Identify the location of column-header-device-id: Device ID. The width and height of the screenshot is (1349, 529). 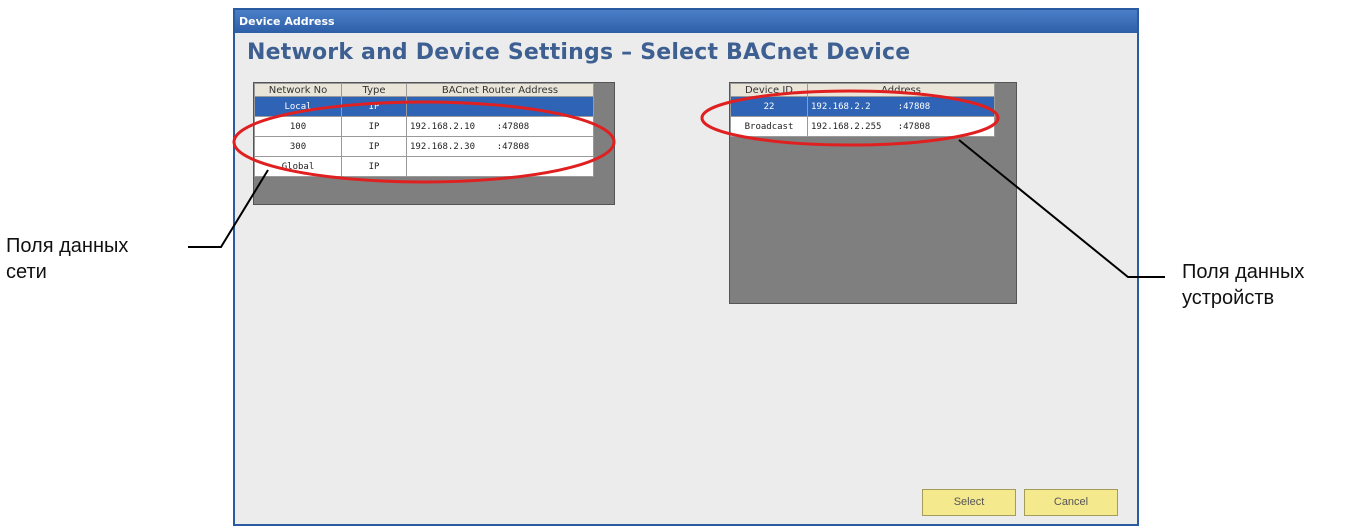
(769, 90).